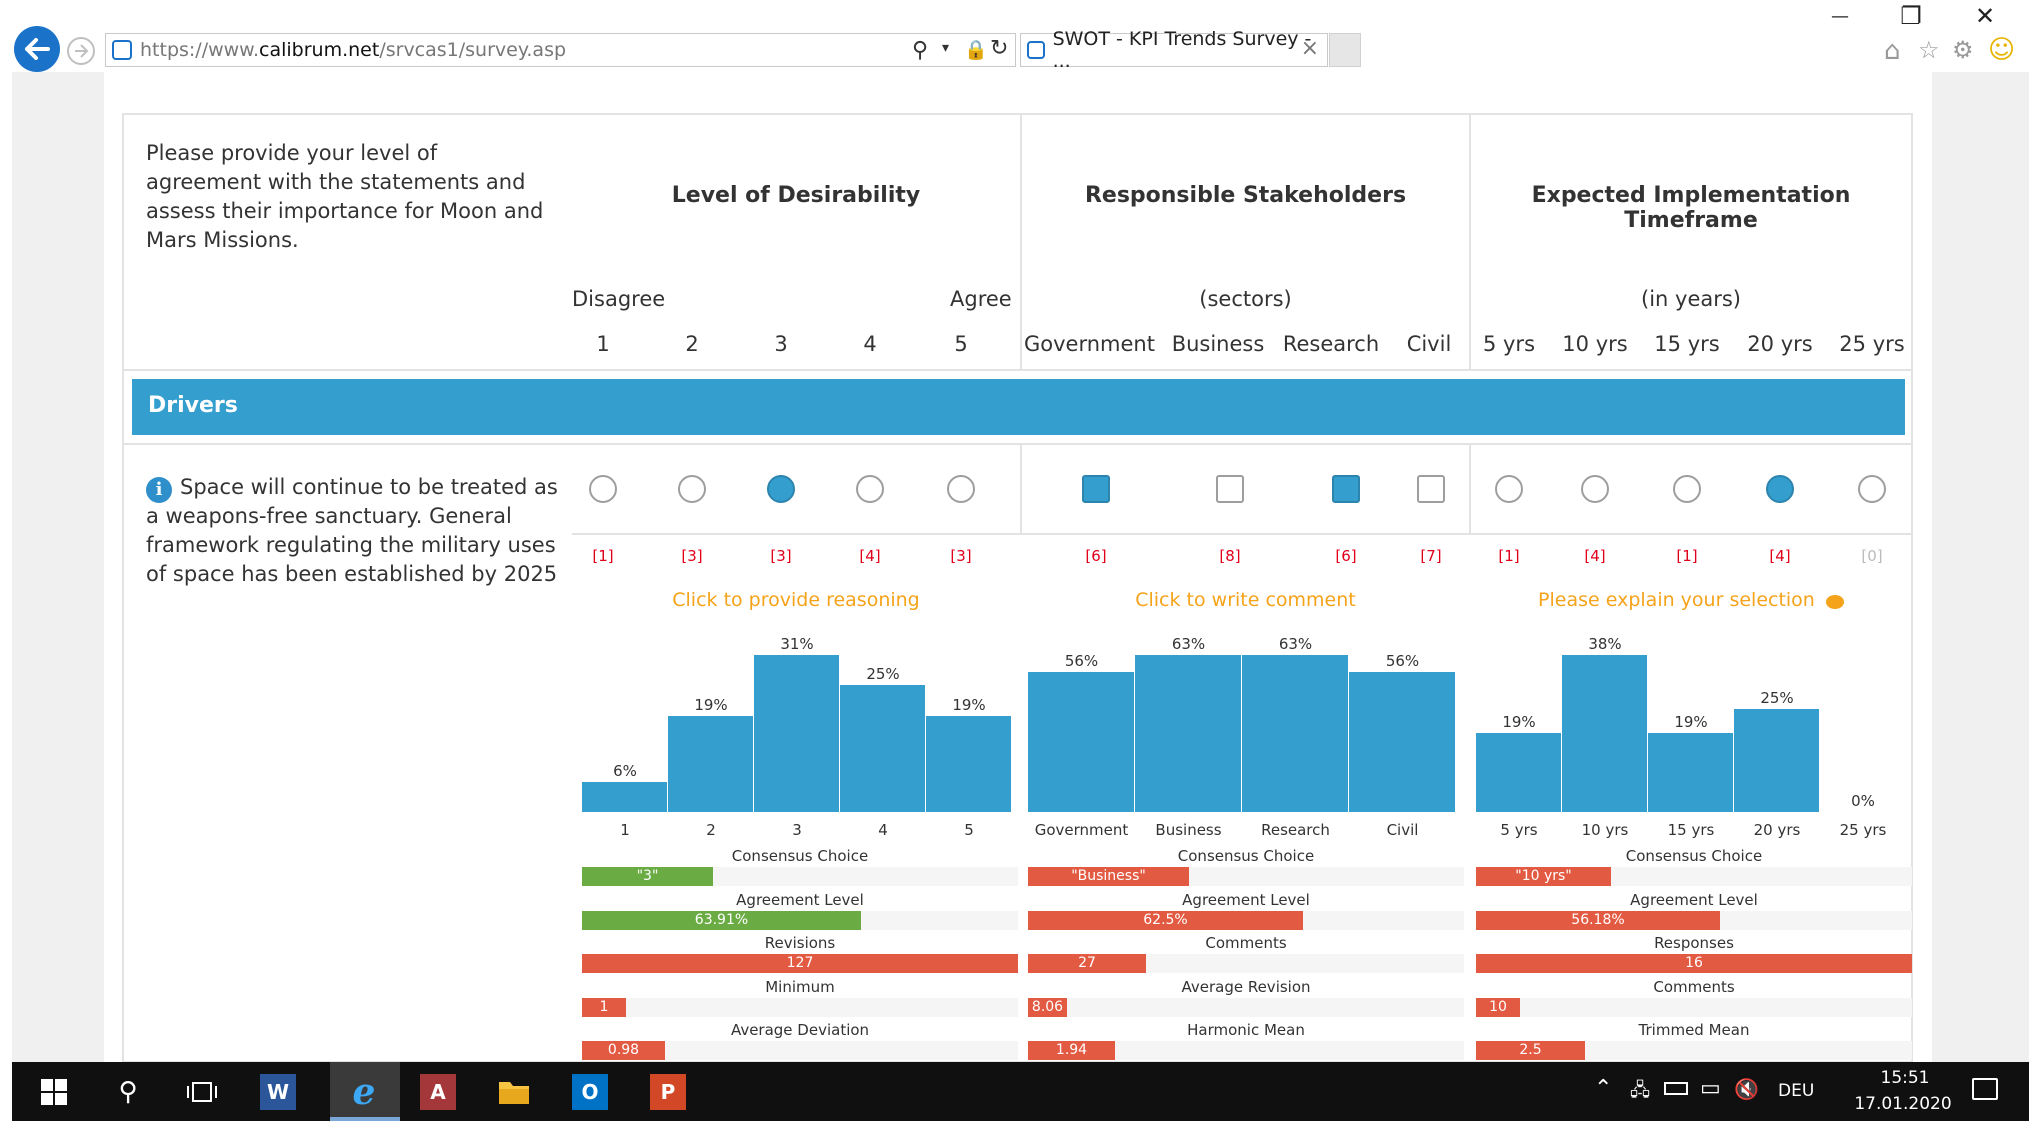 Image resolution: width=2029 pixels, height=1121 pixels. What do you see at coordinates (1640, 1093) in the screenshot?
I see `network-devices-icon: 🖧` at bounding box center [1640, 1093].